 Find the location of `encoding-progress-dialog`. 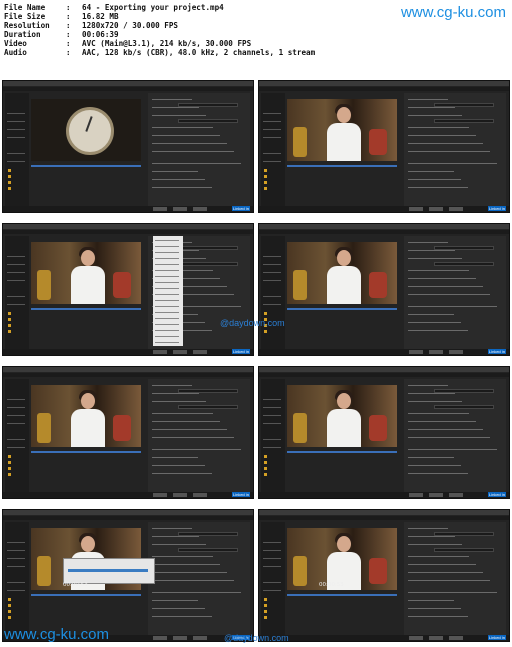

encoding-progress-dialog is located at coordinates (109, 571).